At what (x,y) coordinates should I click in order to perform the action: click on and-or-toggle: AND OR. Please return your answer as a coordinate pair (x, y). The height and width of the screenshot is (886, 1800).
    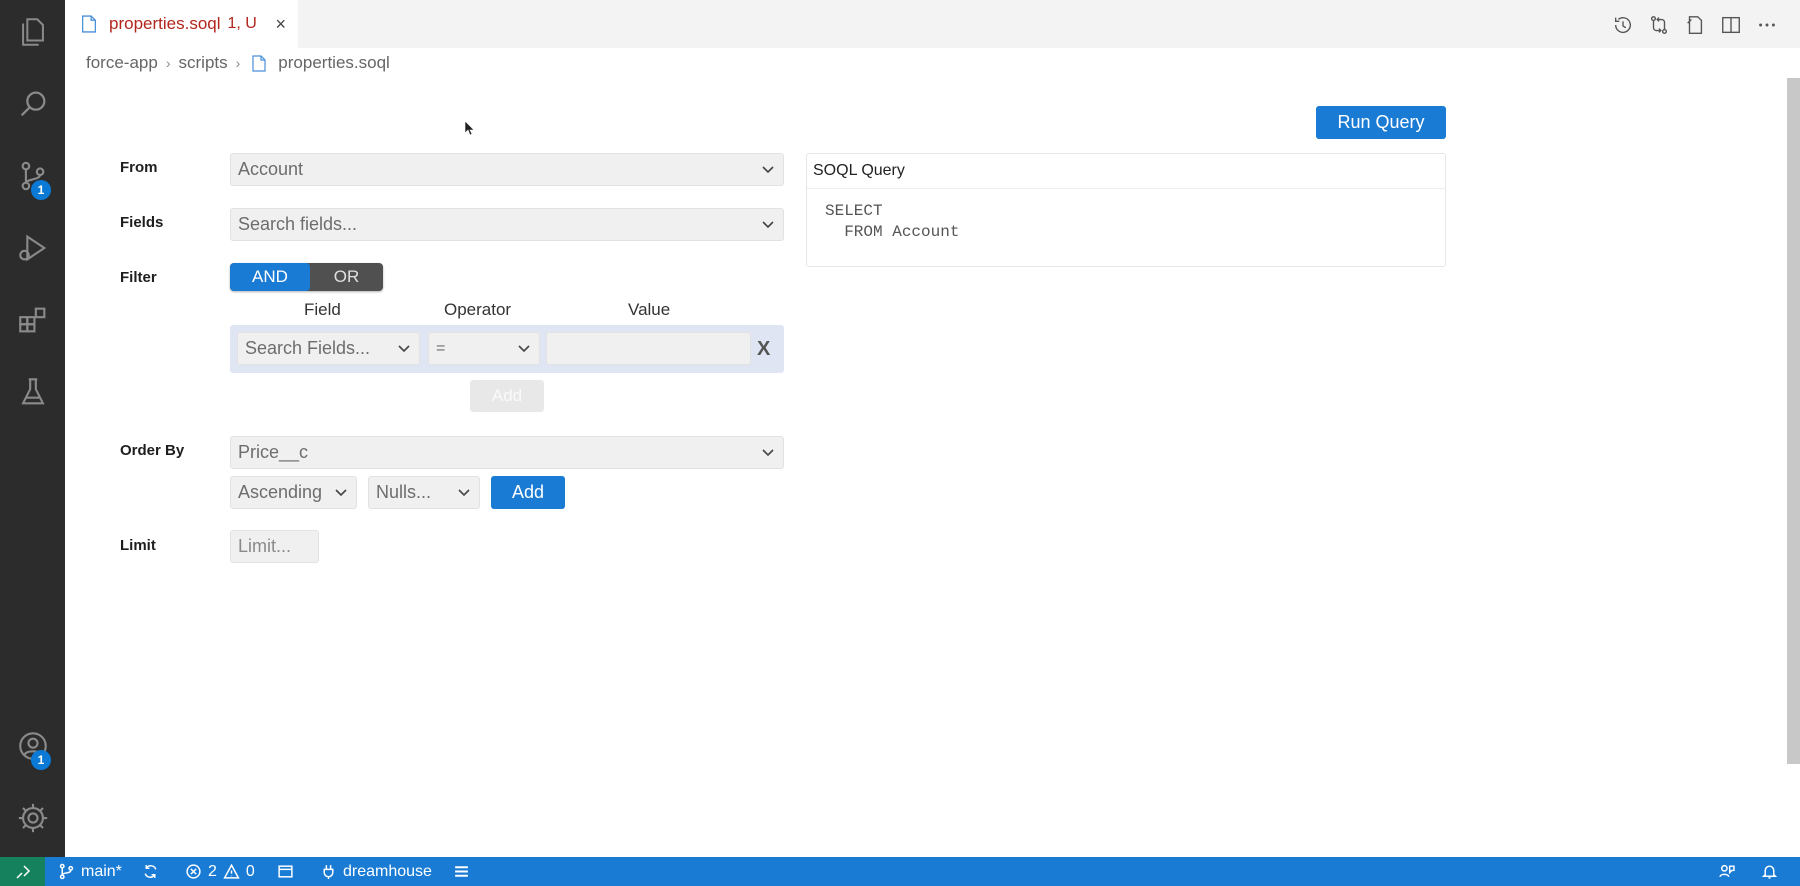
    Looking at the image, I should click on (306, 277).